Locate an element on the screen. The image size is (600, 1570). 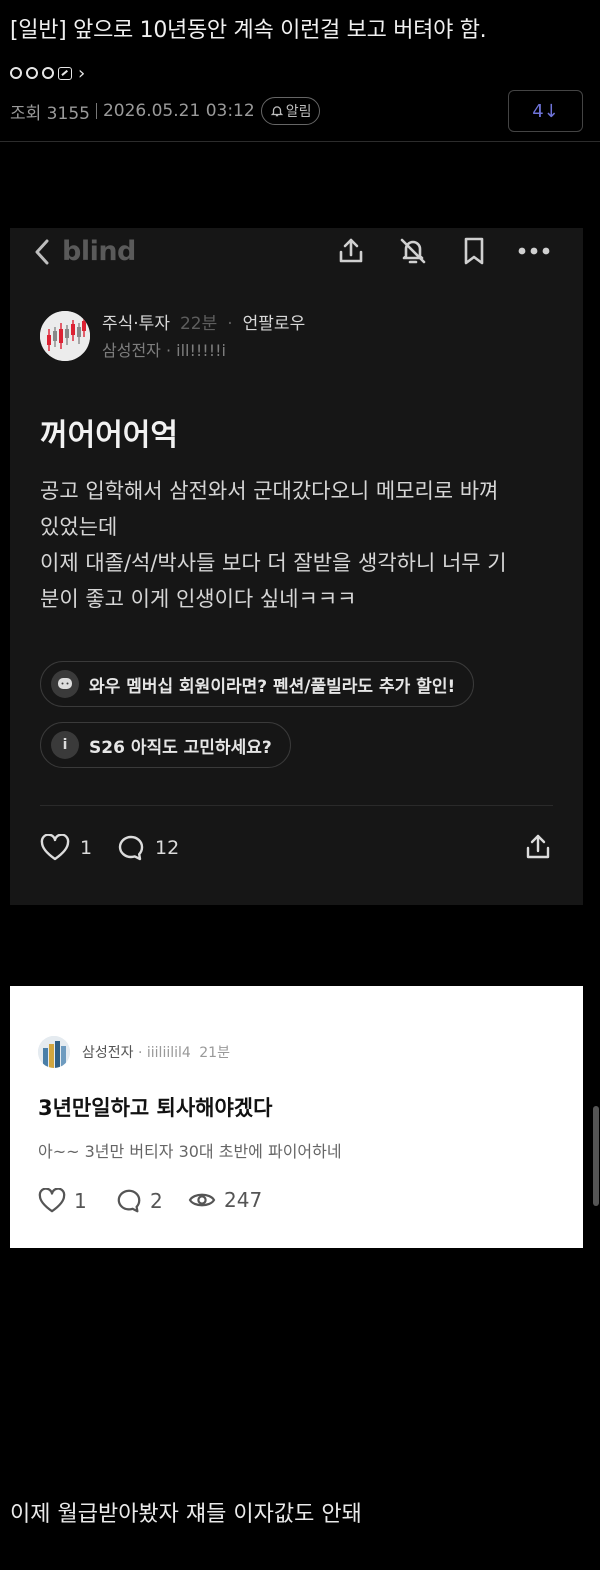
promo-label: S26 아직도 고민하세요? is located at coordinates (180, 747).